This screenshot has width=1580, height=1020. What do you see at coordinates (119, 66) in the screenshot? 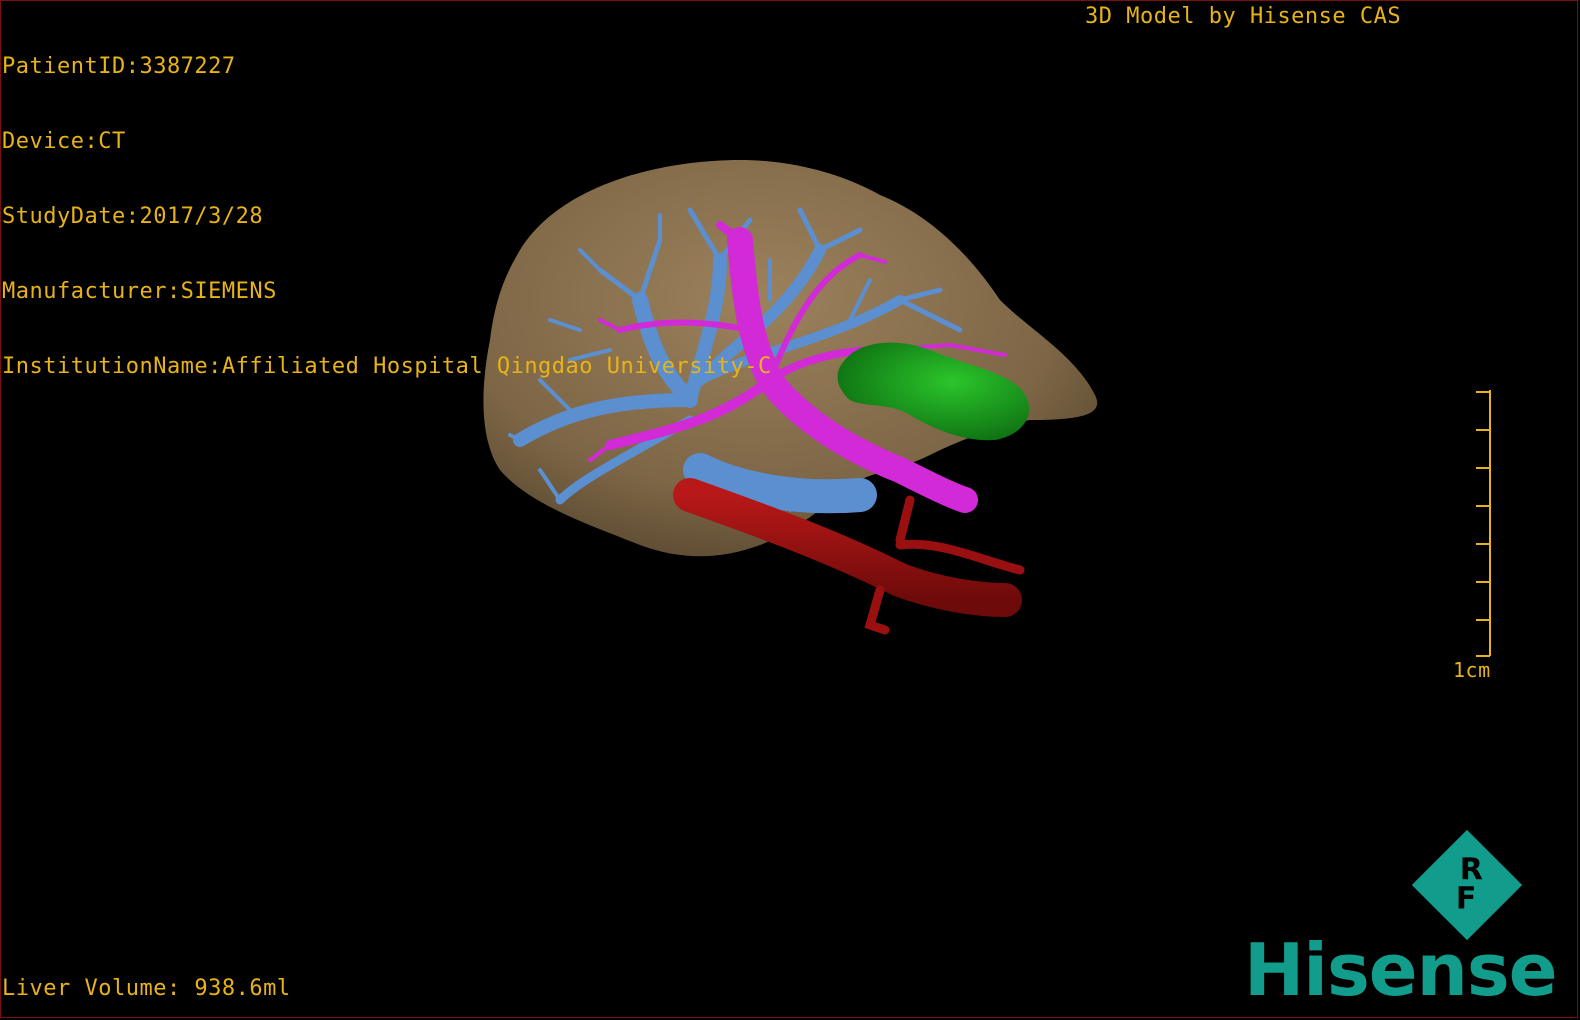
I see `patient-id: PatientID:3387227` at bounding box center [119, 66].